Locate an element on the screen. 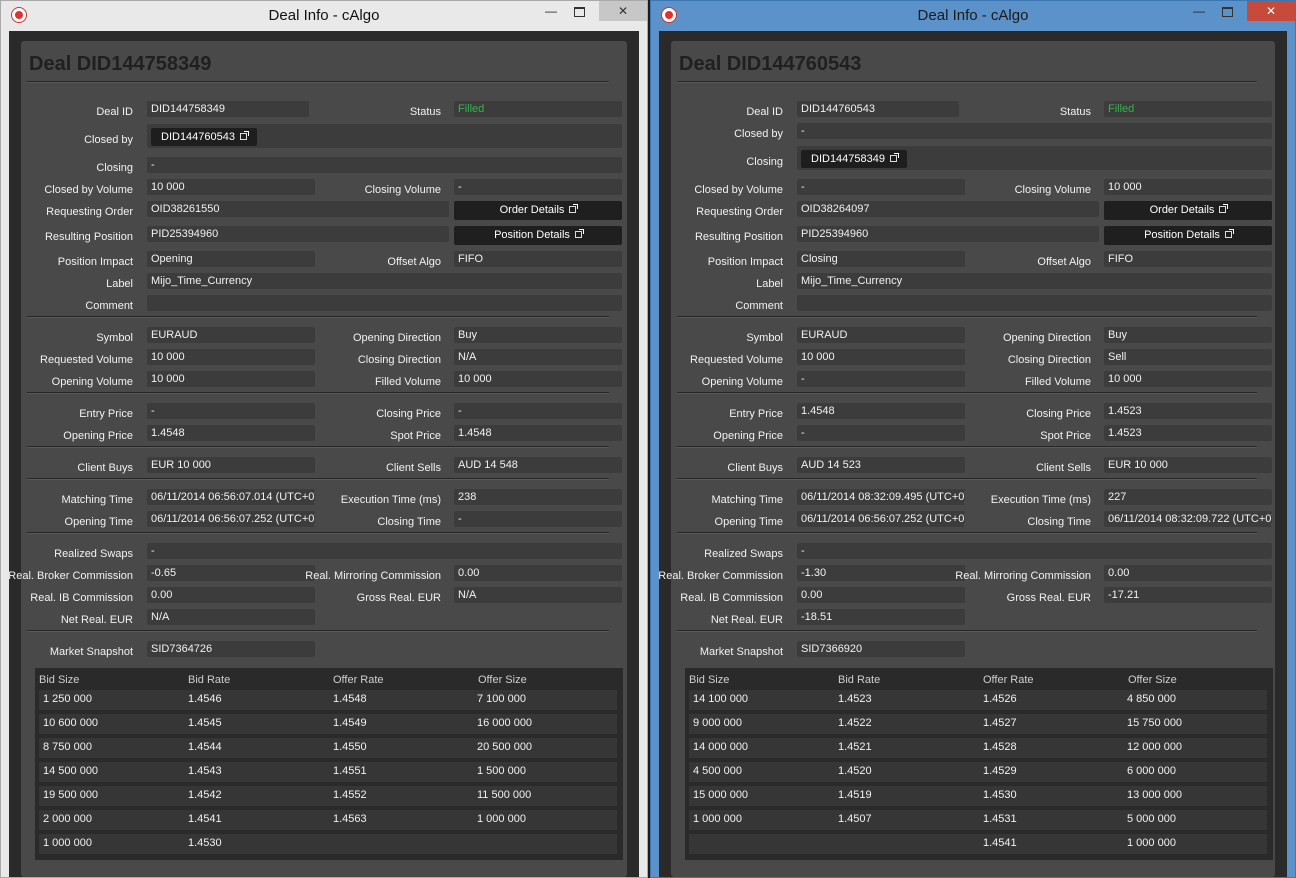  offer-rate-cell: 1.4552 is located at coordinates (350, 795).